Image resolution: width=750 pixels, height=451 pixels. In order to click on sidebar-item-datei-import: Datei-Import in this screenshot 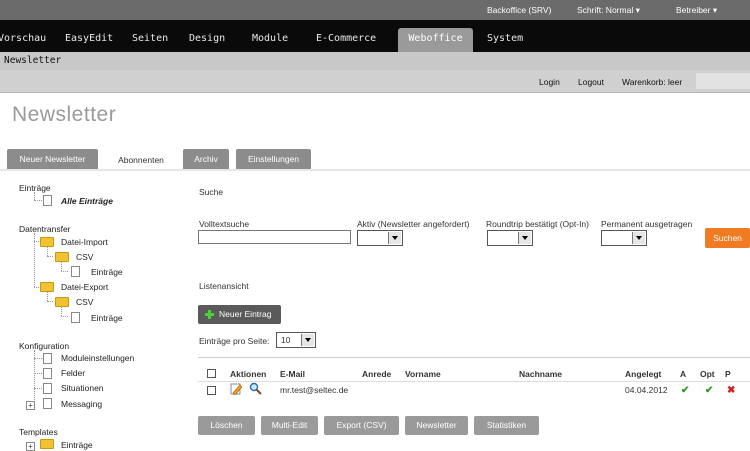, I will do `click(84, 242)`.